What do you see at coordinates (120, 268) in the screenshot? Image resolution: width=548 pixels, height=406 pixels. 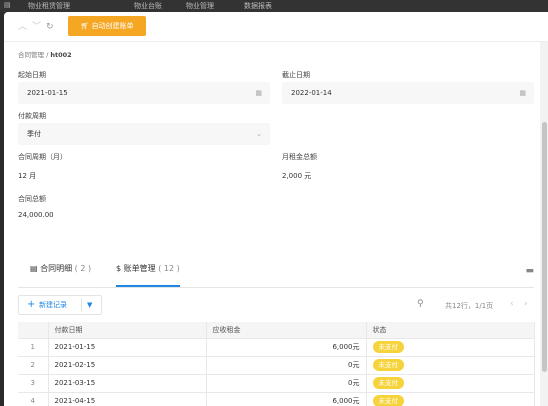 I see `dollar-icon: $` at bounding box center [120, 268].